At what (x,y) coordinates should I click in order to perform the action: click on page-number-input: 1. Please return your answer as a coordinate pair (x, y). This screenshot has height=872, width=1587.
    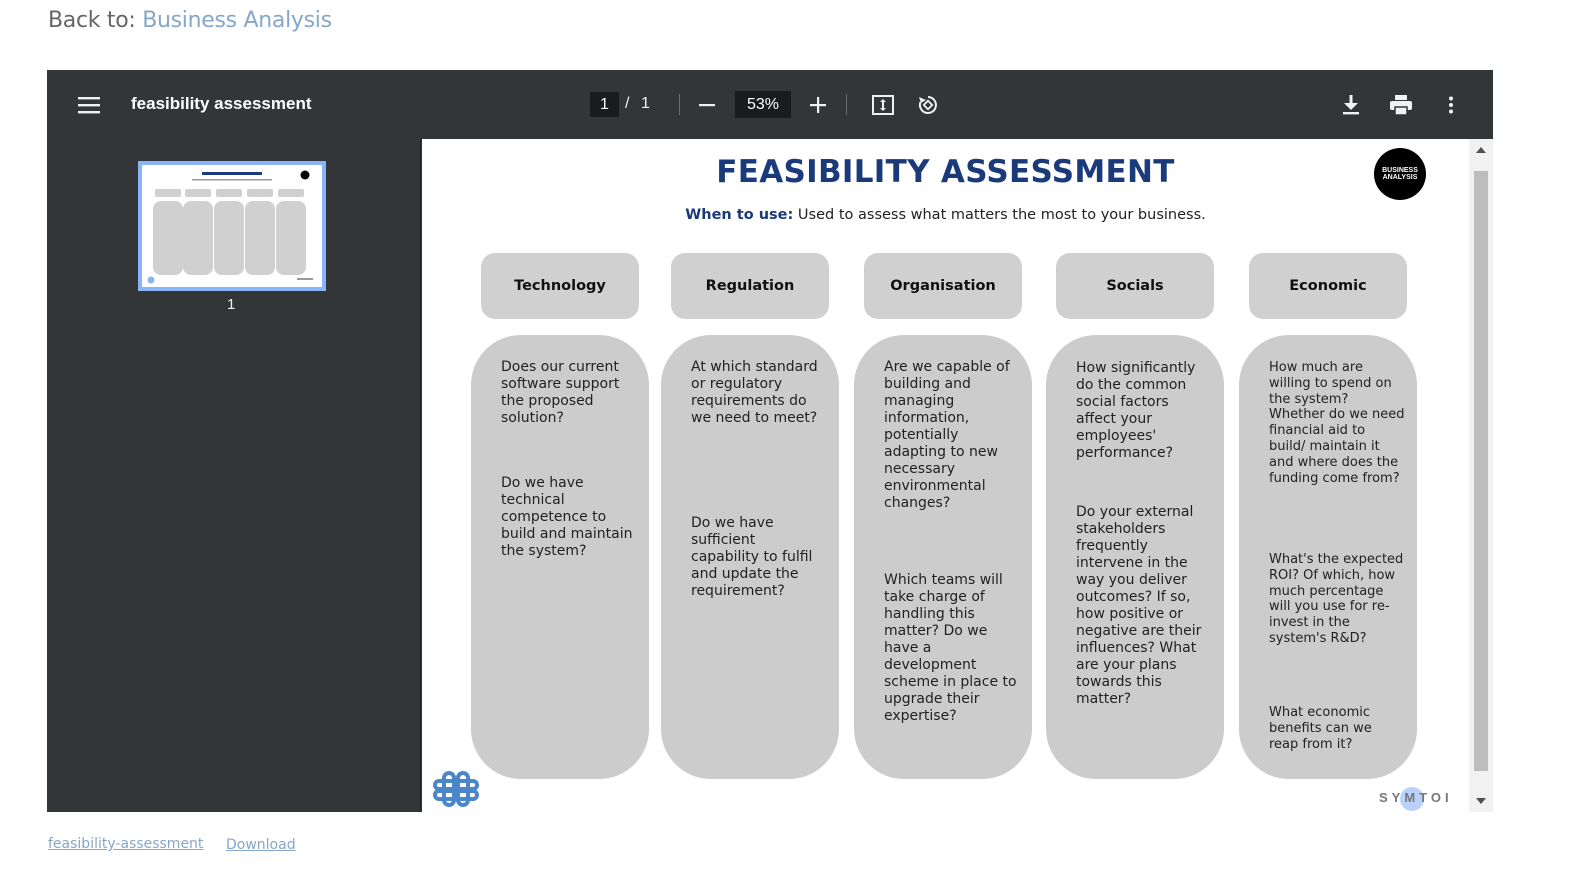
    Looking at the image, I should click on (604, 104).